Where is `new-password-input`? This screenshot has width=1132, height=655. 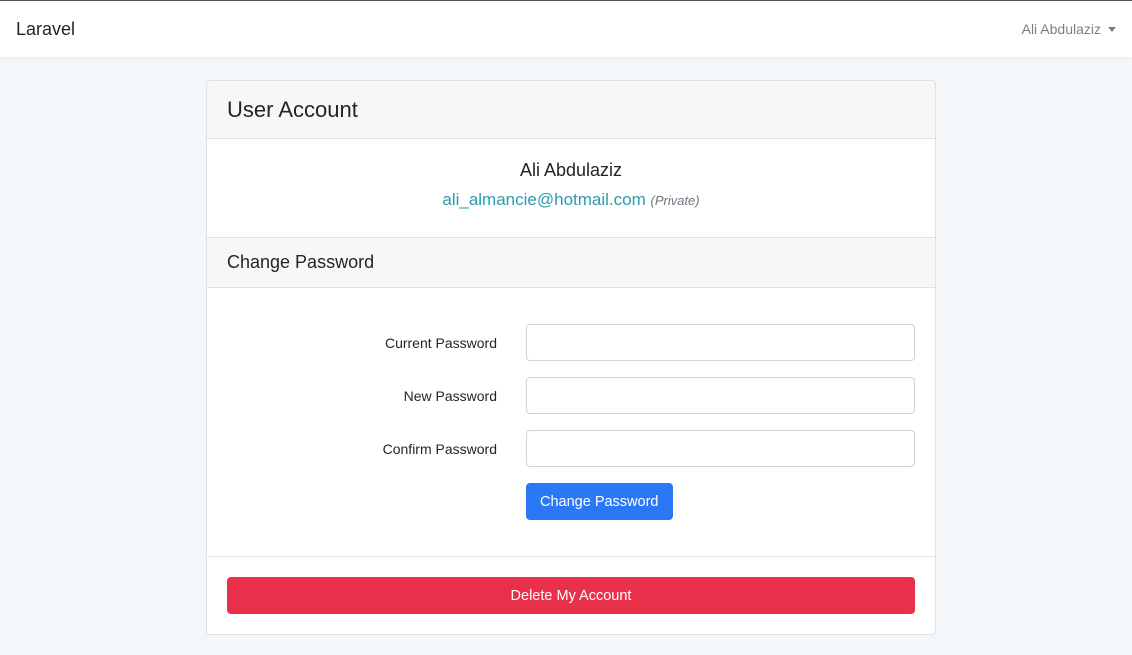 new-password-input is located at coordinates (720, 395).